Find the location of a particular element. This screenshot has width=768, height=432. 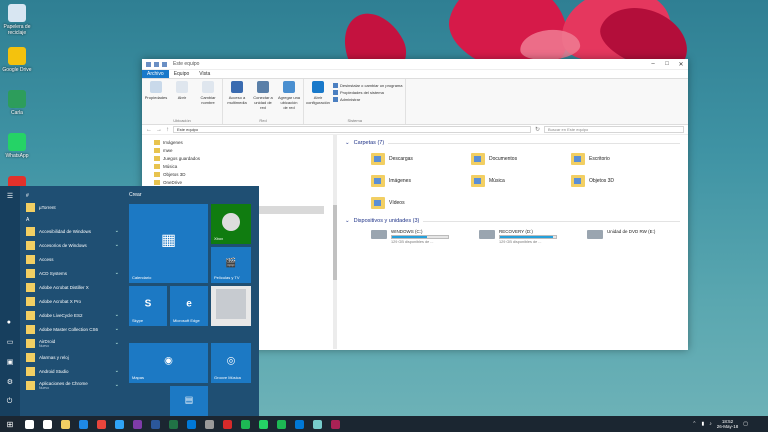

close-button: ✕ is located at coordinates (681, 64).